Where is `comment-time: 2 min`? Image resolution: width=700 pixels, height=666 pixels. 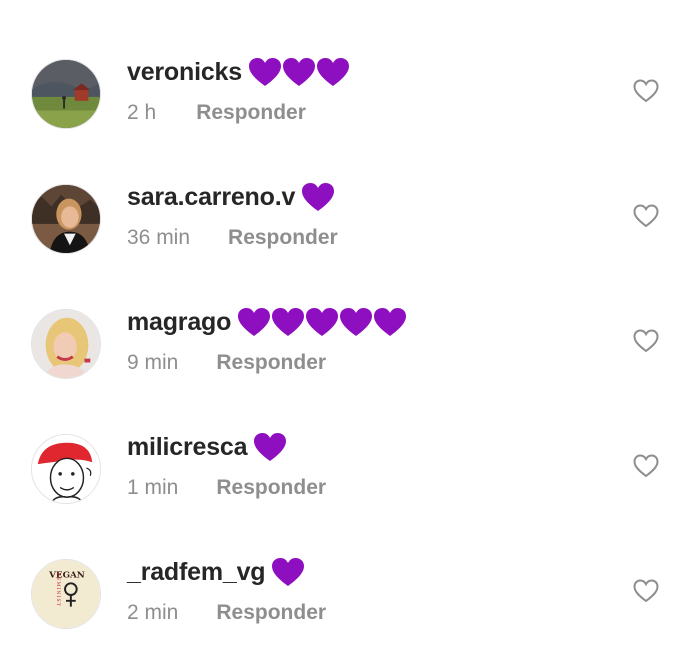
comment-time: 2 min is located at coordinates (153, 612).